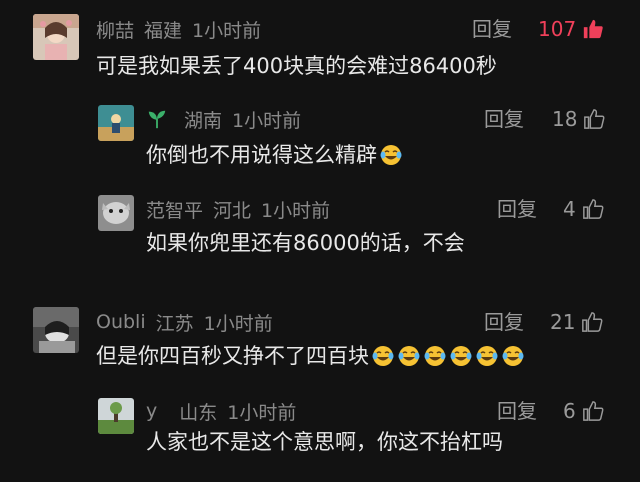  I want to click on comment-text-body: 但是你四百秒又挣不了四百块, so click(232, 356).